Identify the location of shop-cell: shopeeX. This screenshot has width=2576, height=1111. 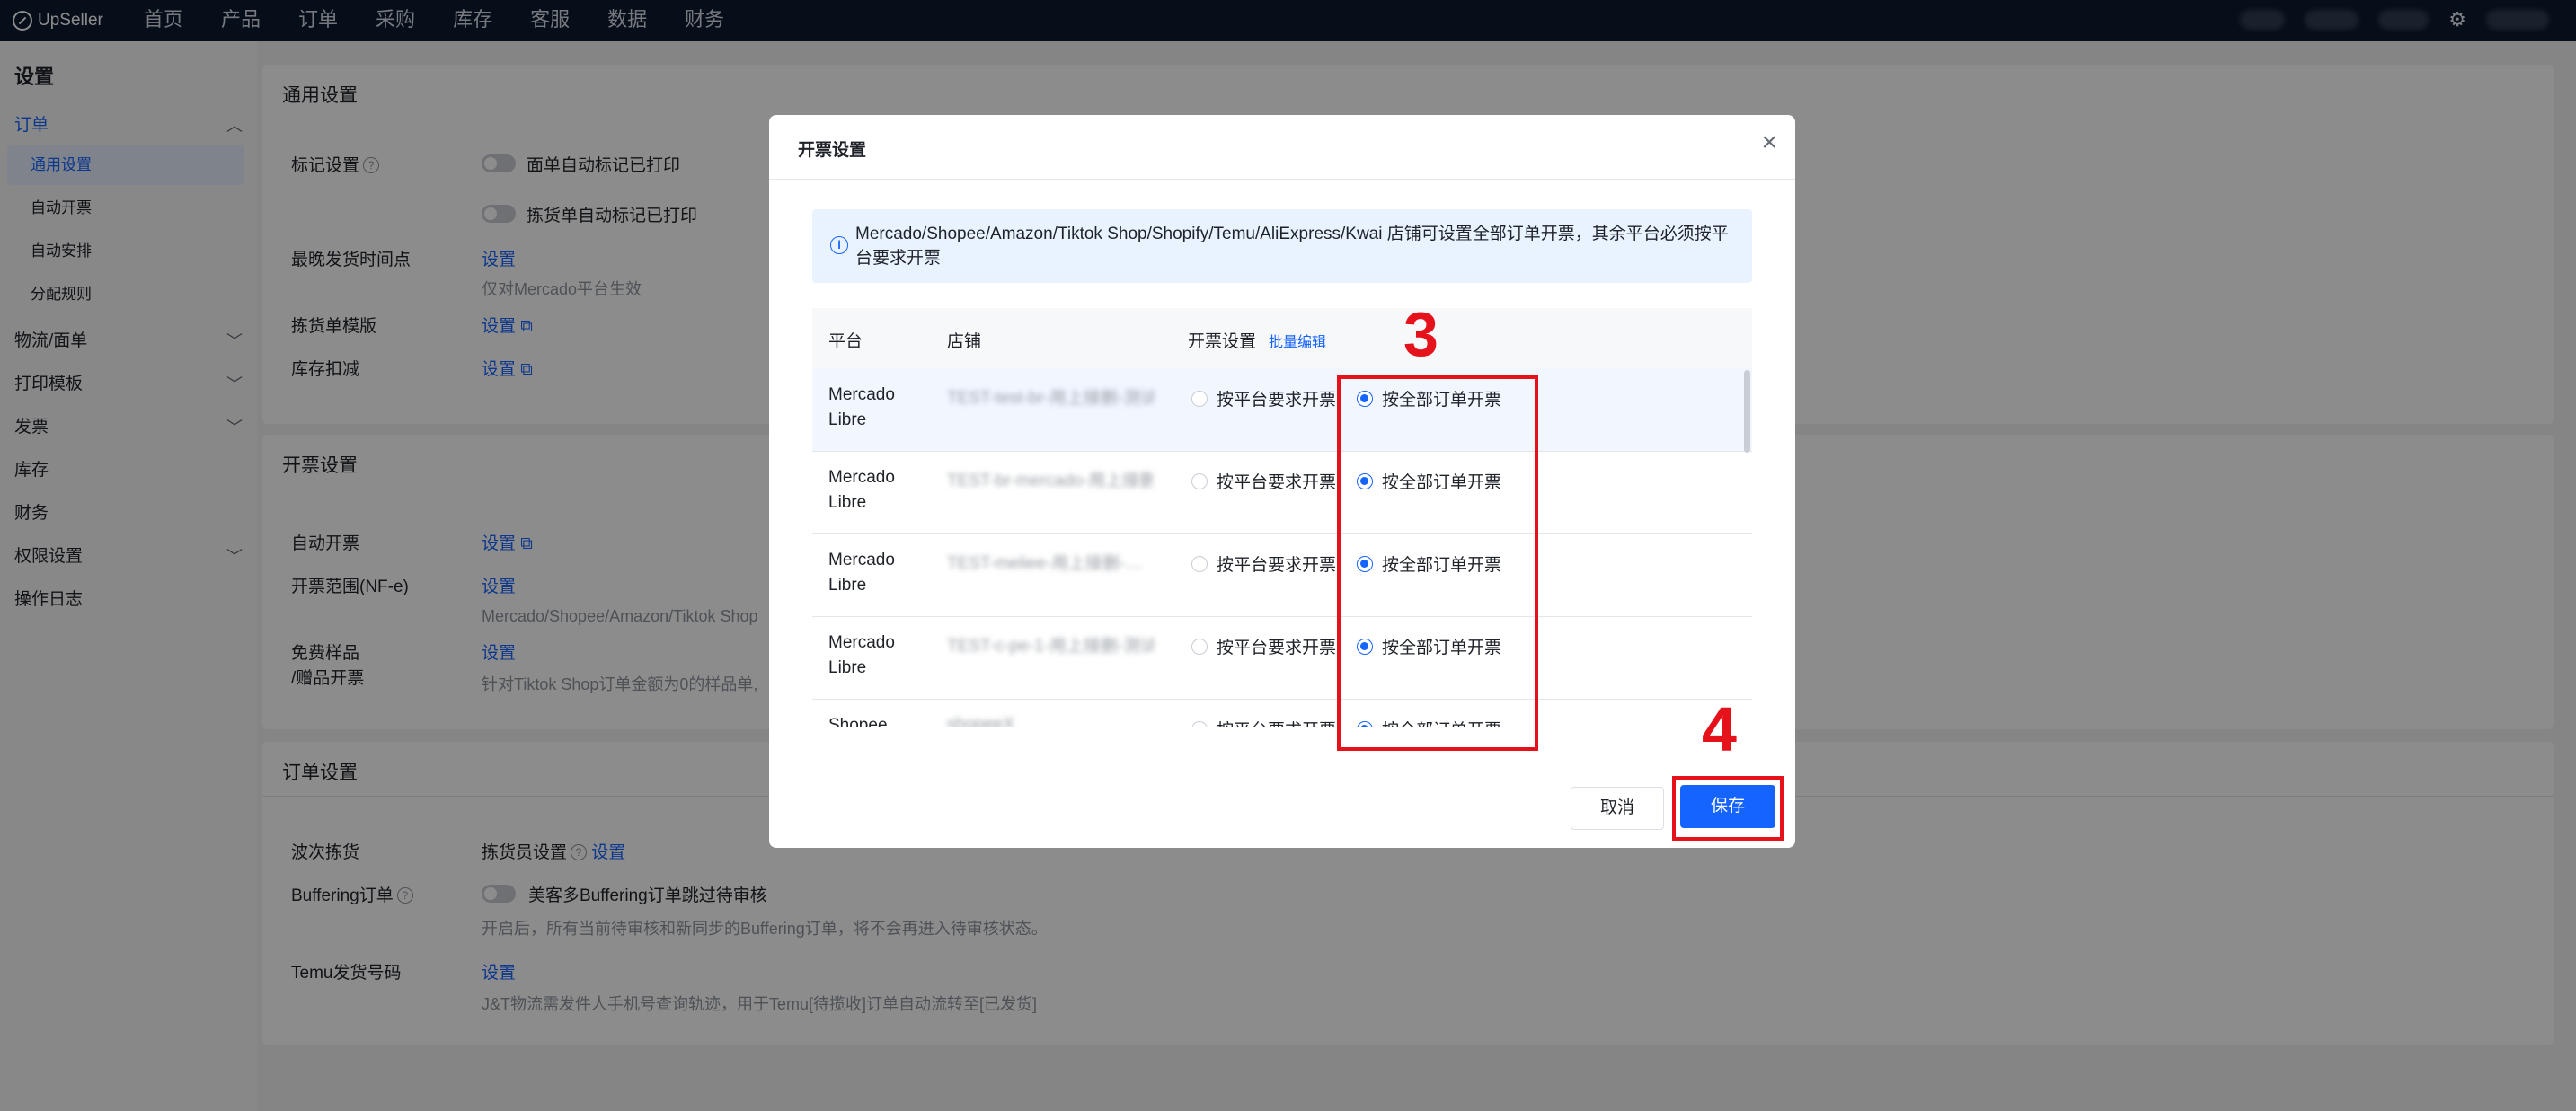
(981, 721).